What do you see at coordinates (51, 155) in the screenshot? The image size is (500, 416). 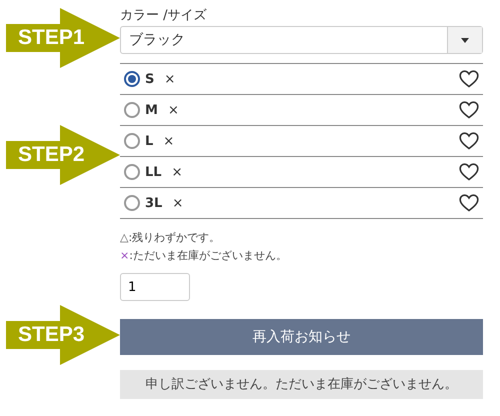 I see `step-label: STEP2` at bounding box center [51, 155].